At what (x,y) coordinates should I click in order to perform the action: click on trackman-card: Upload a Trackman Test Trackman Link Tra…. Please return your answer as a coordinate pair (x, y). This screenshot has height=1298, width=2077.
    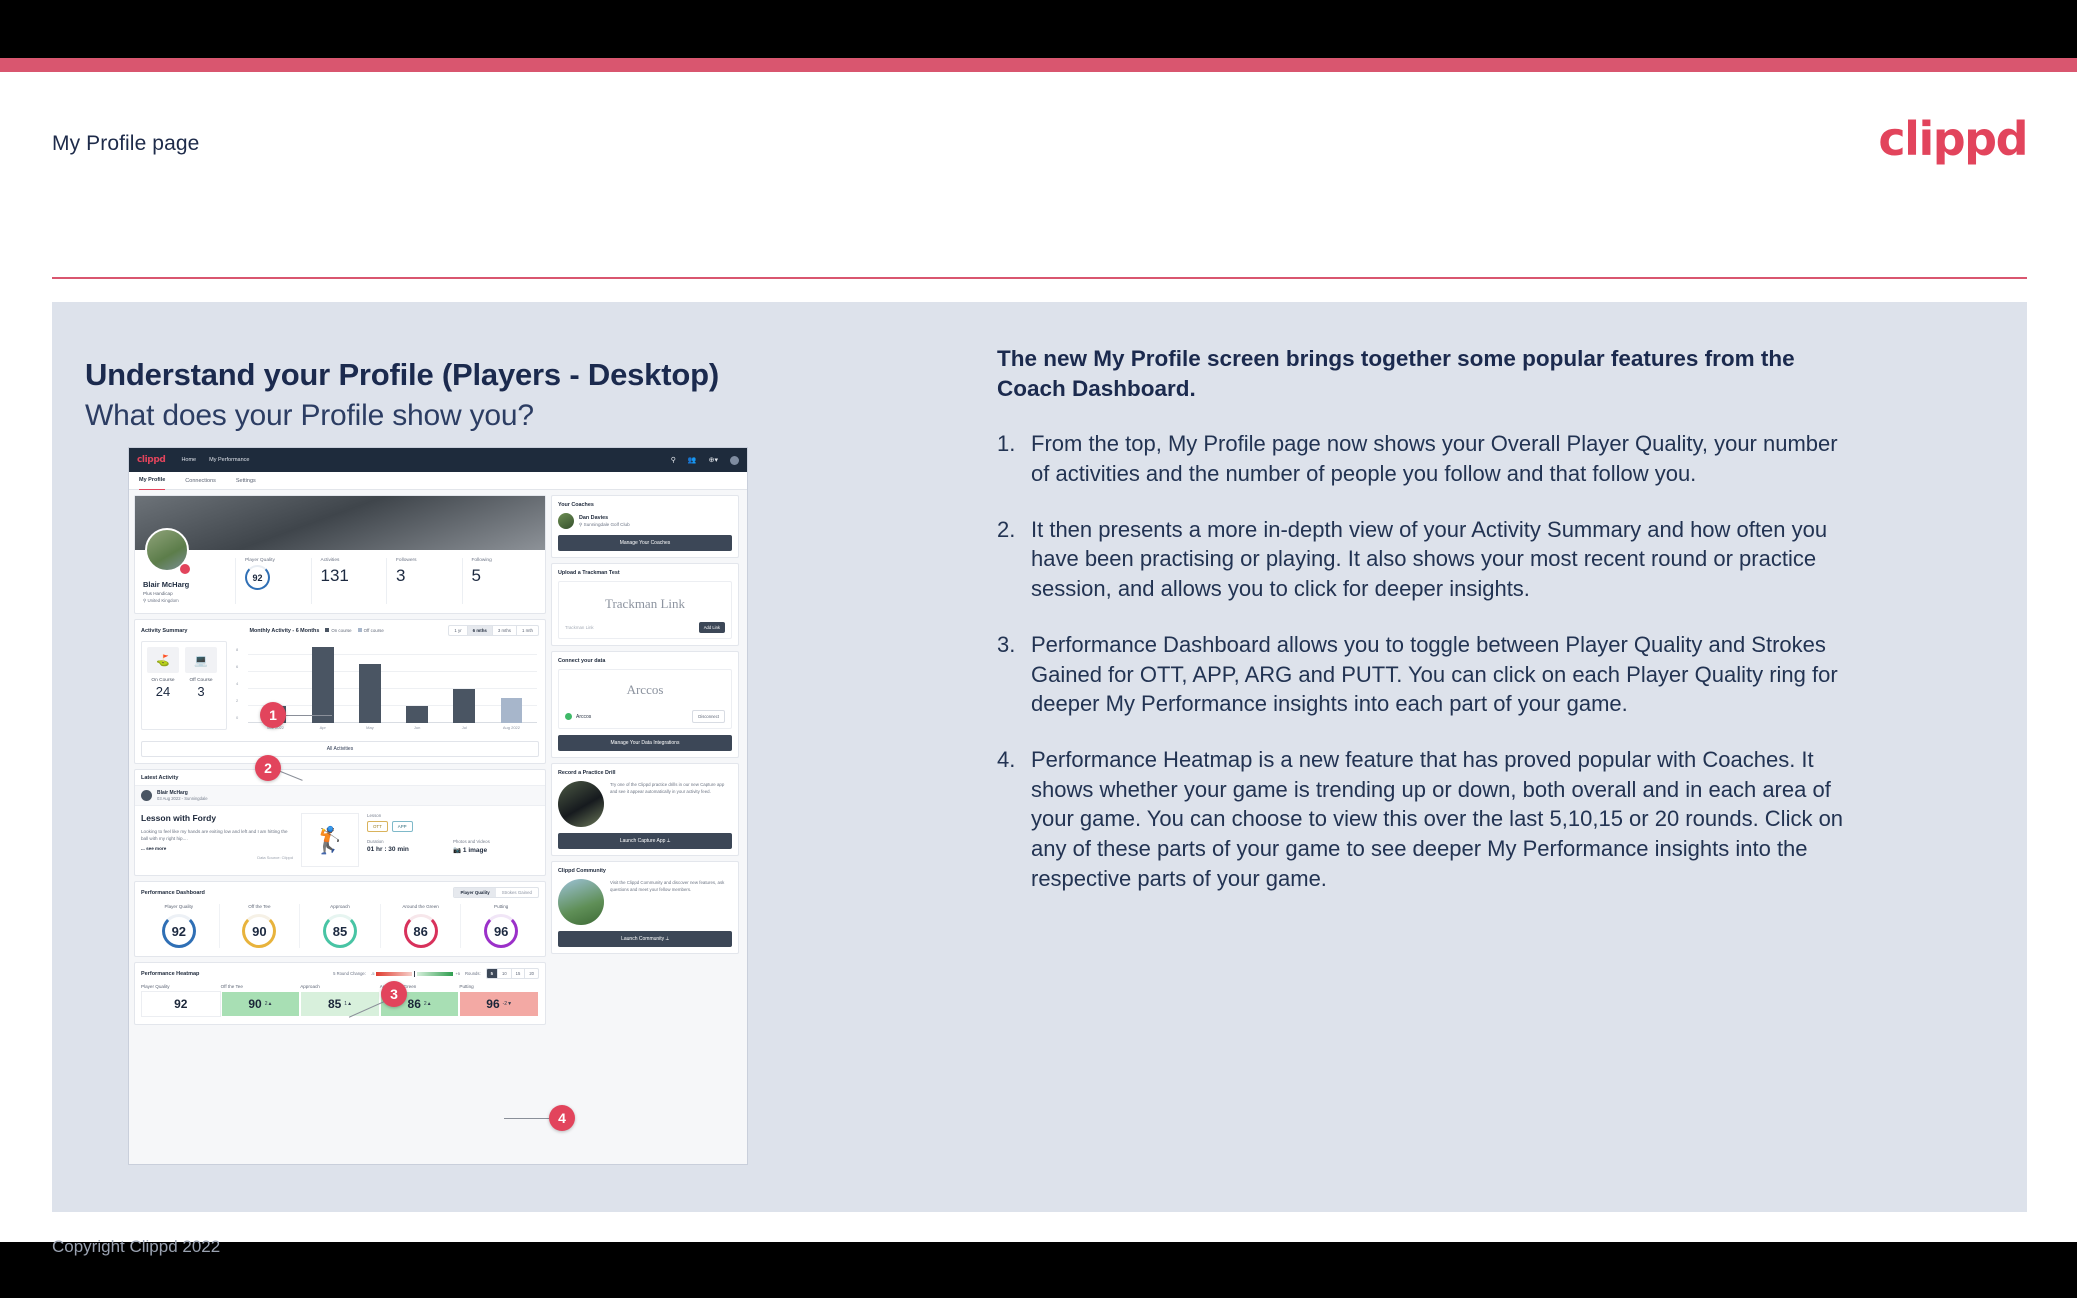
    Looking at the image, I should click on (645, 604).